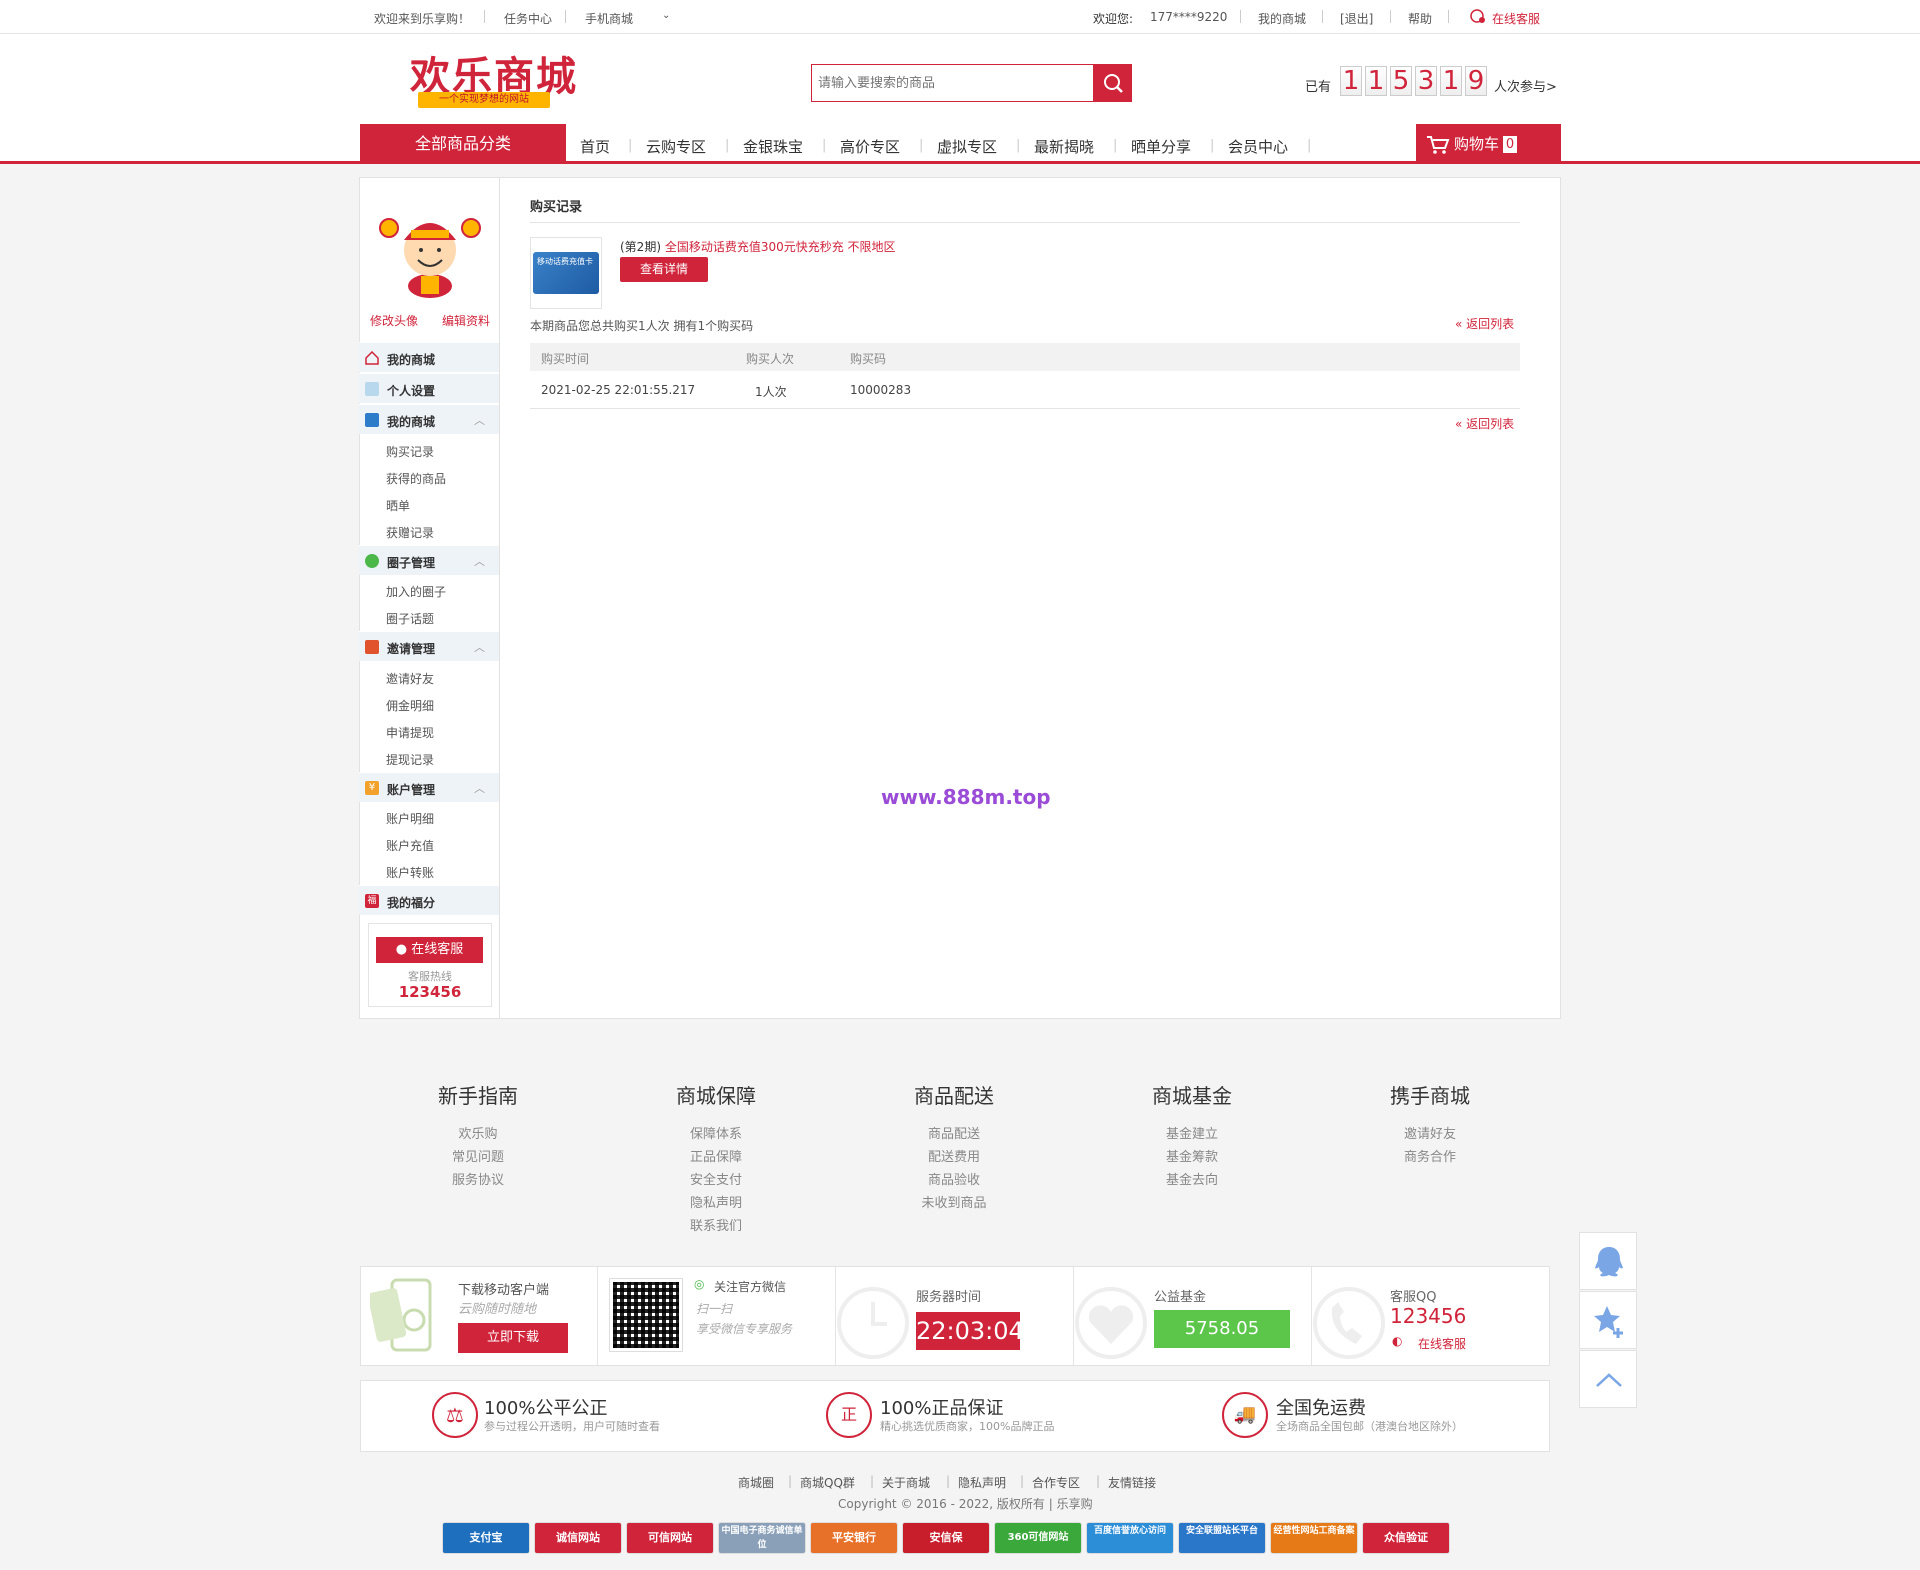  Describe the element at coordinates (466, 320) in the screenshot. I see `edit-profile-link: 编辑资料` at that location.